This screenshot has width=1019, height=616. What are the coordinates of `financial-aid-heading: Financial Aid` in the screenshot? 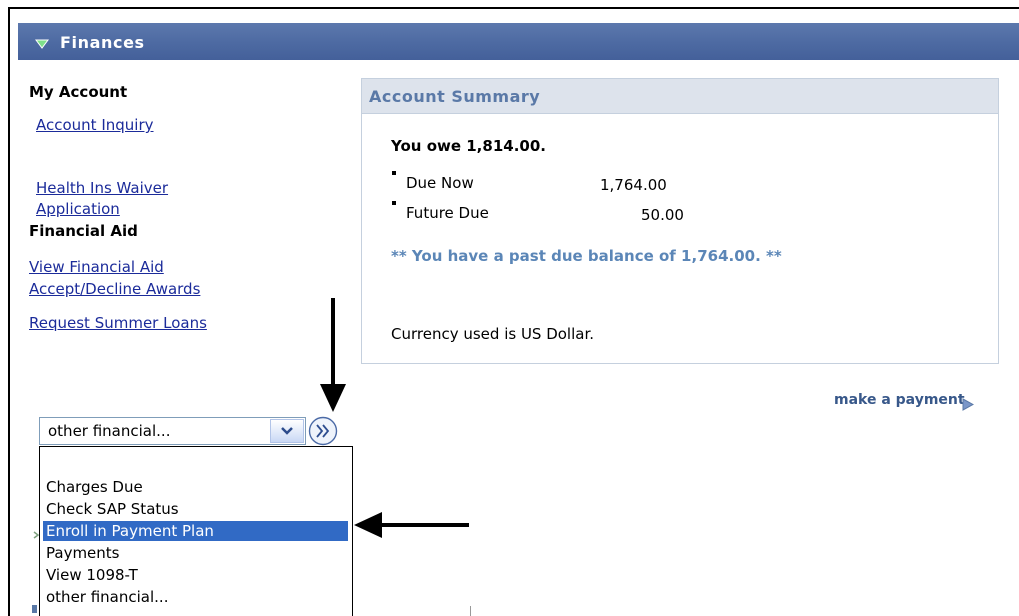 It's located at (83, 231).